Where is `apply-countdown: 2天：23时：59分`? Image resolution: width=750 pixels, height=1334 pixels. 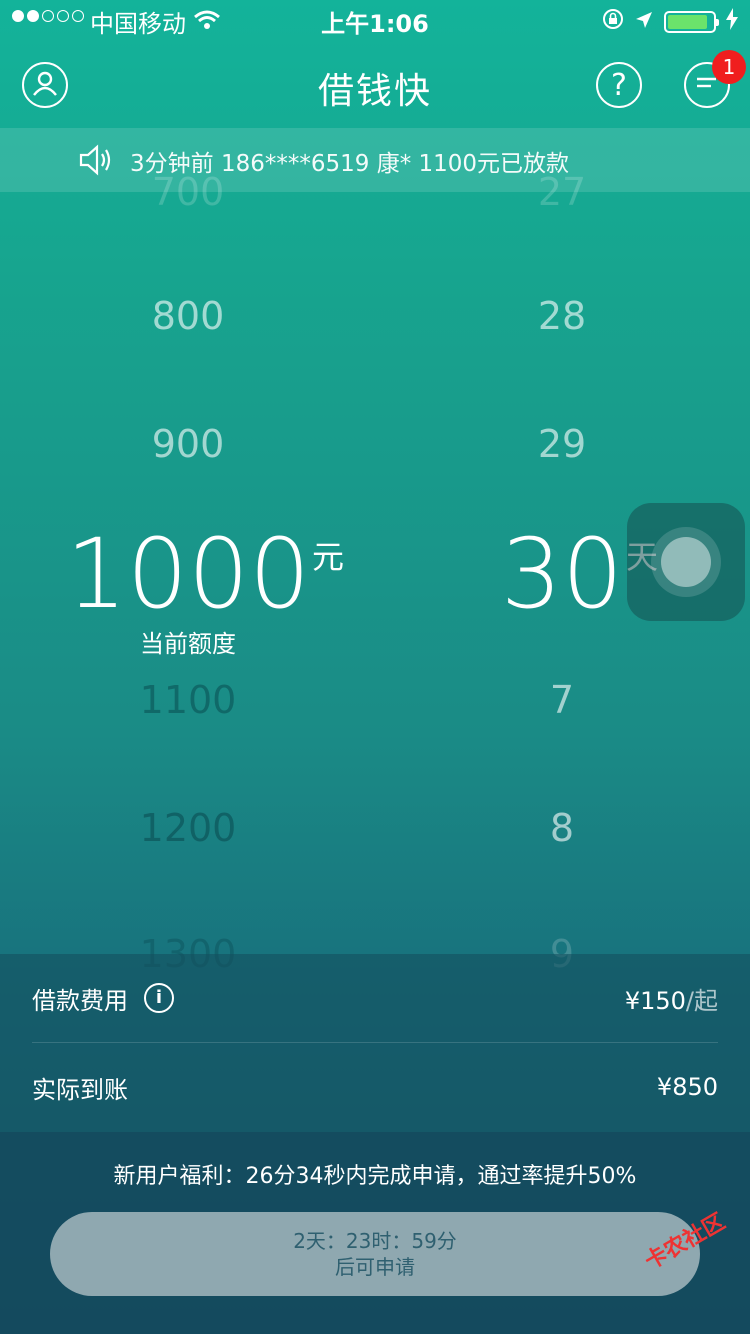
apply-countdown: 2天：23时：59分 is located at coordinates (375, 1241).